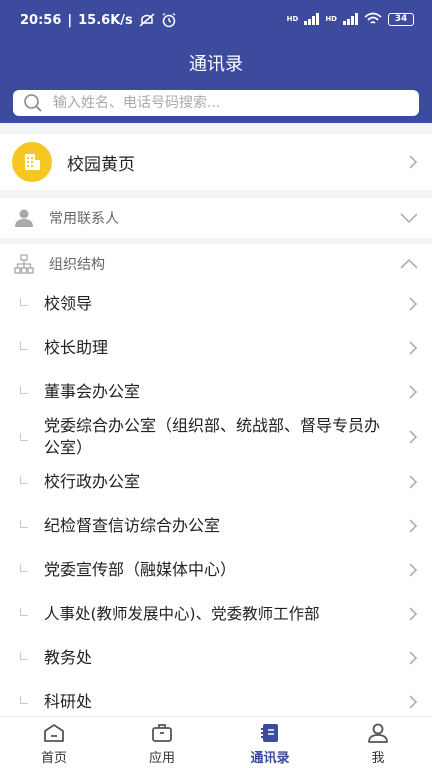  Describe the element at coordinates (169, 20) in the screenshot. I see `alarm-icon` at that location.